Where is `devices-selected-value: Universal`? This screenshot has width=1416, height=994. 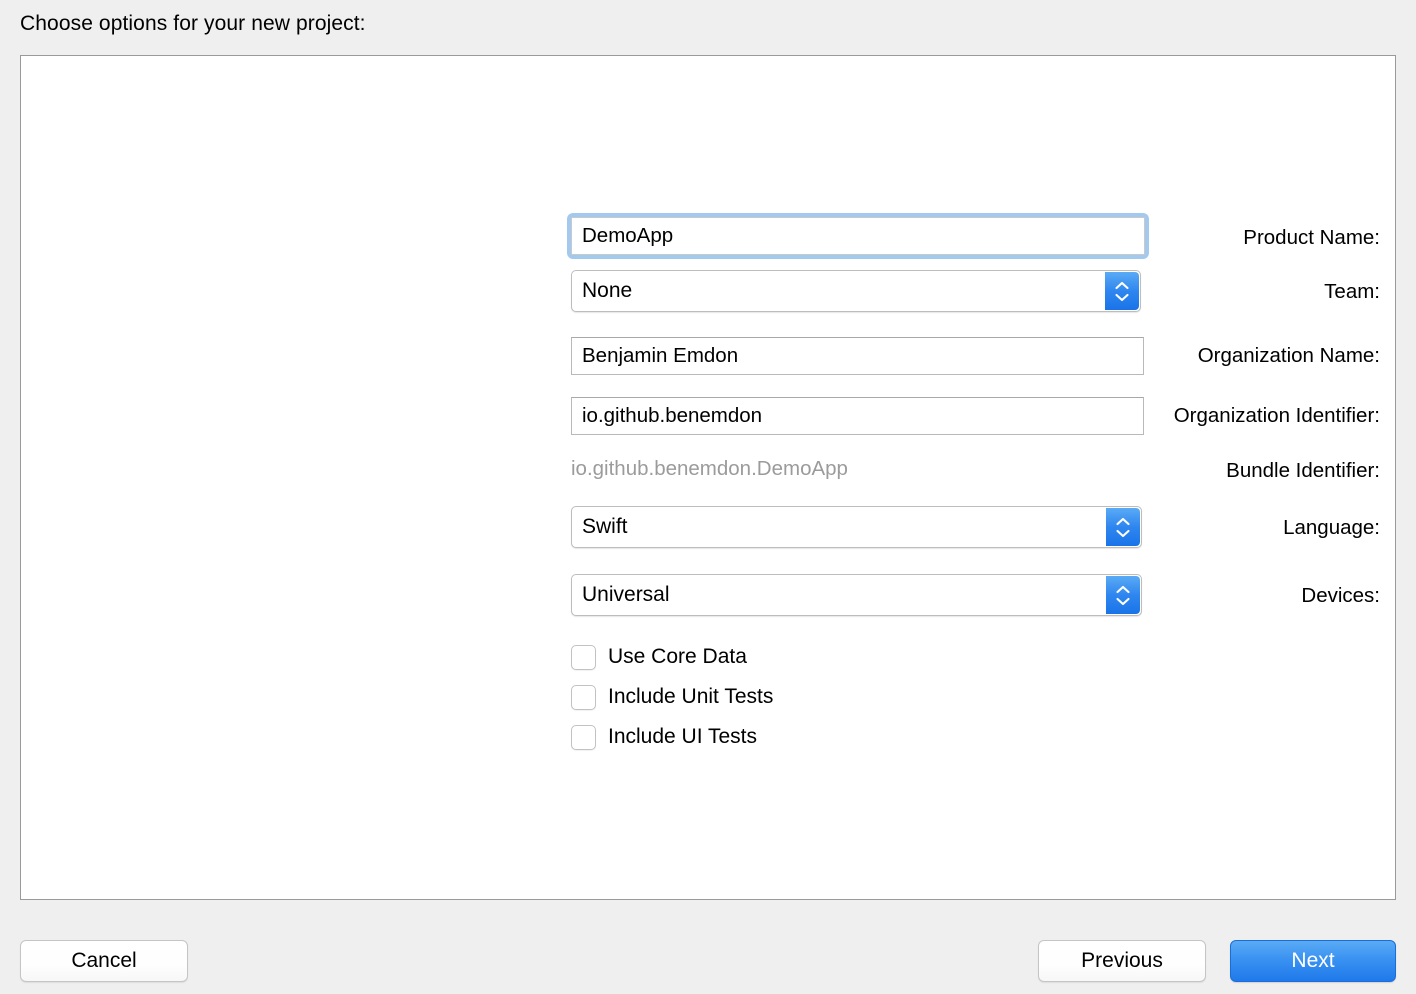
devices-selected-value: Universal is located at coordinates (626, 594).